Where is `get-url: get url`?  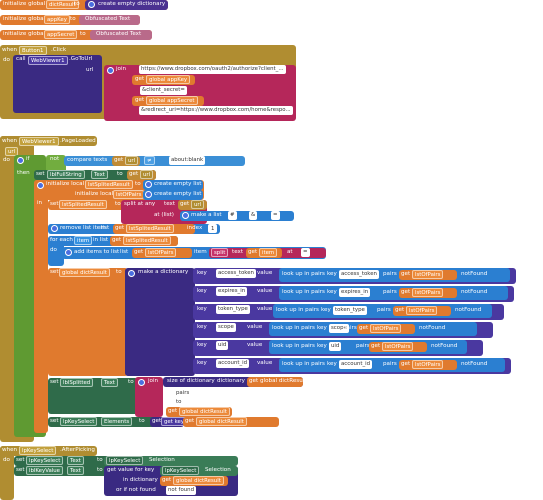 get-url: get url is located at coordinates (141, 175).